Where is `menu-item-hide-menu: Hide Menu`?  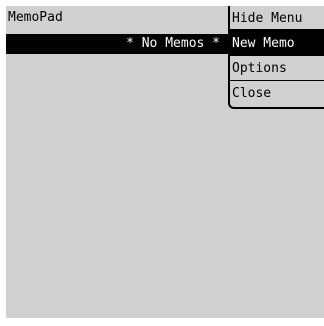 menu-item-hide-menu: Hide Menu is located at coordinates (277, 18).